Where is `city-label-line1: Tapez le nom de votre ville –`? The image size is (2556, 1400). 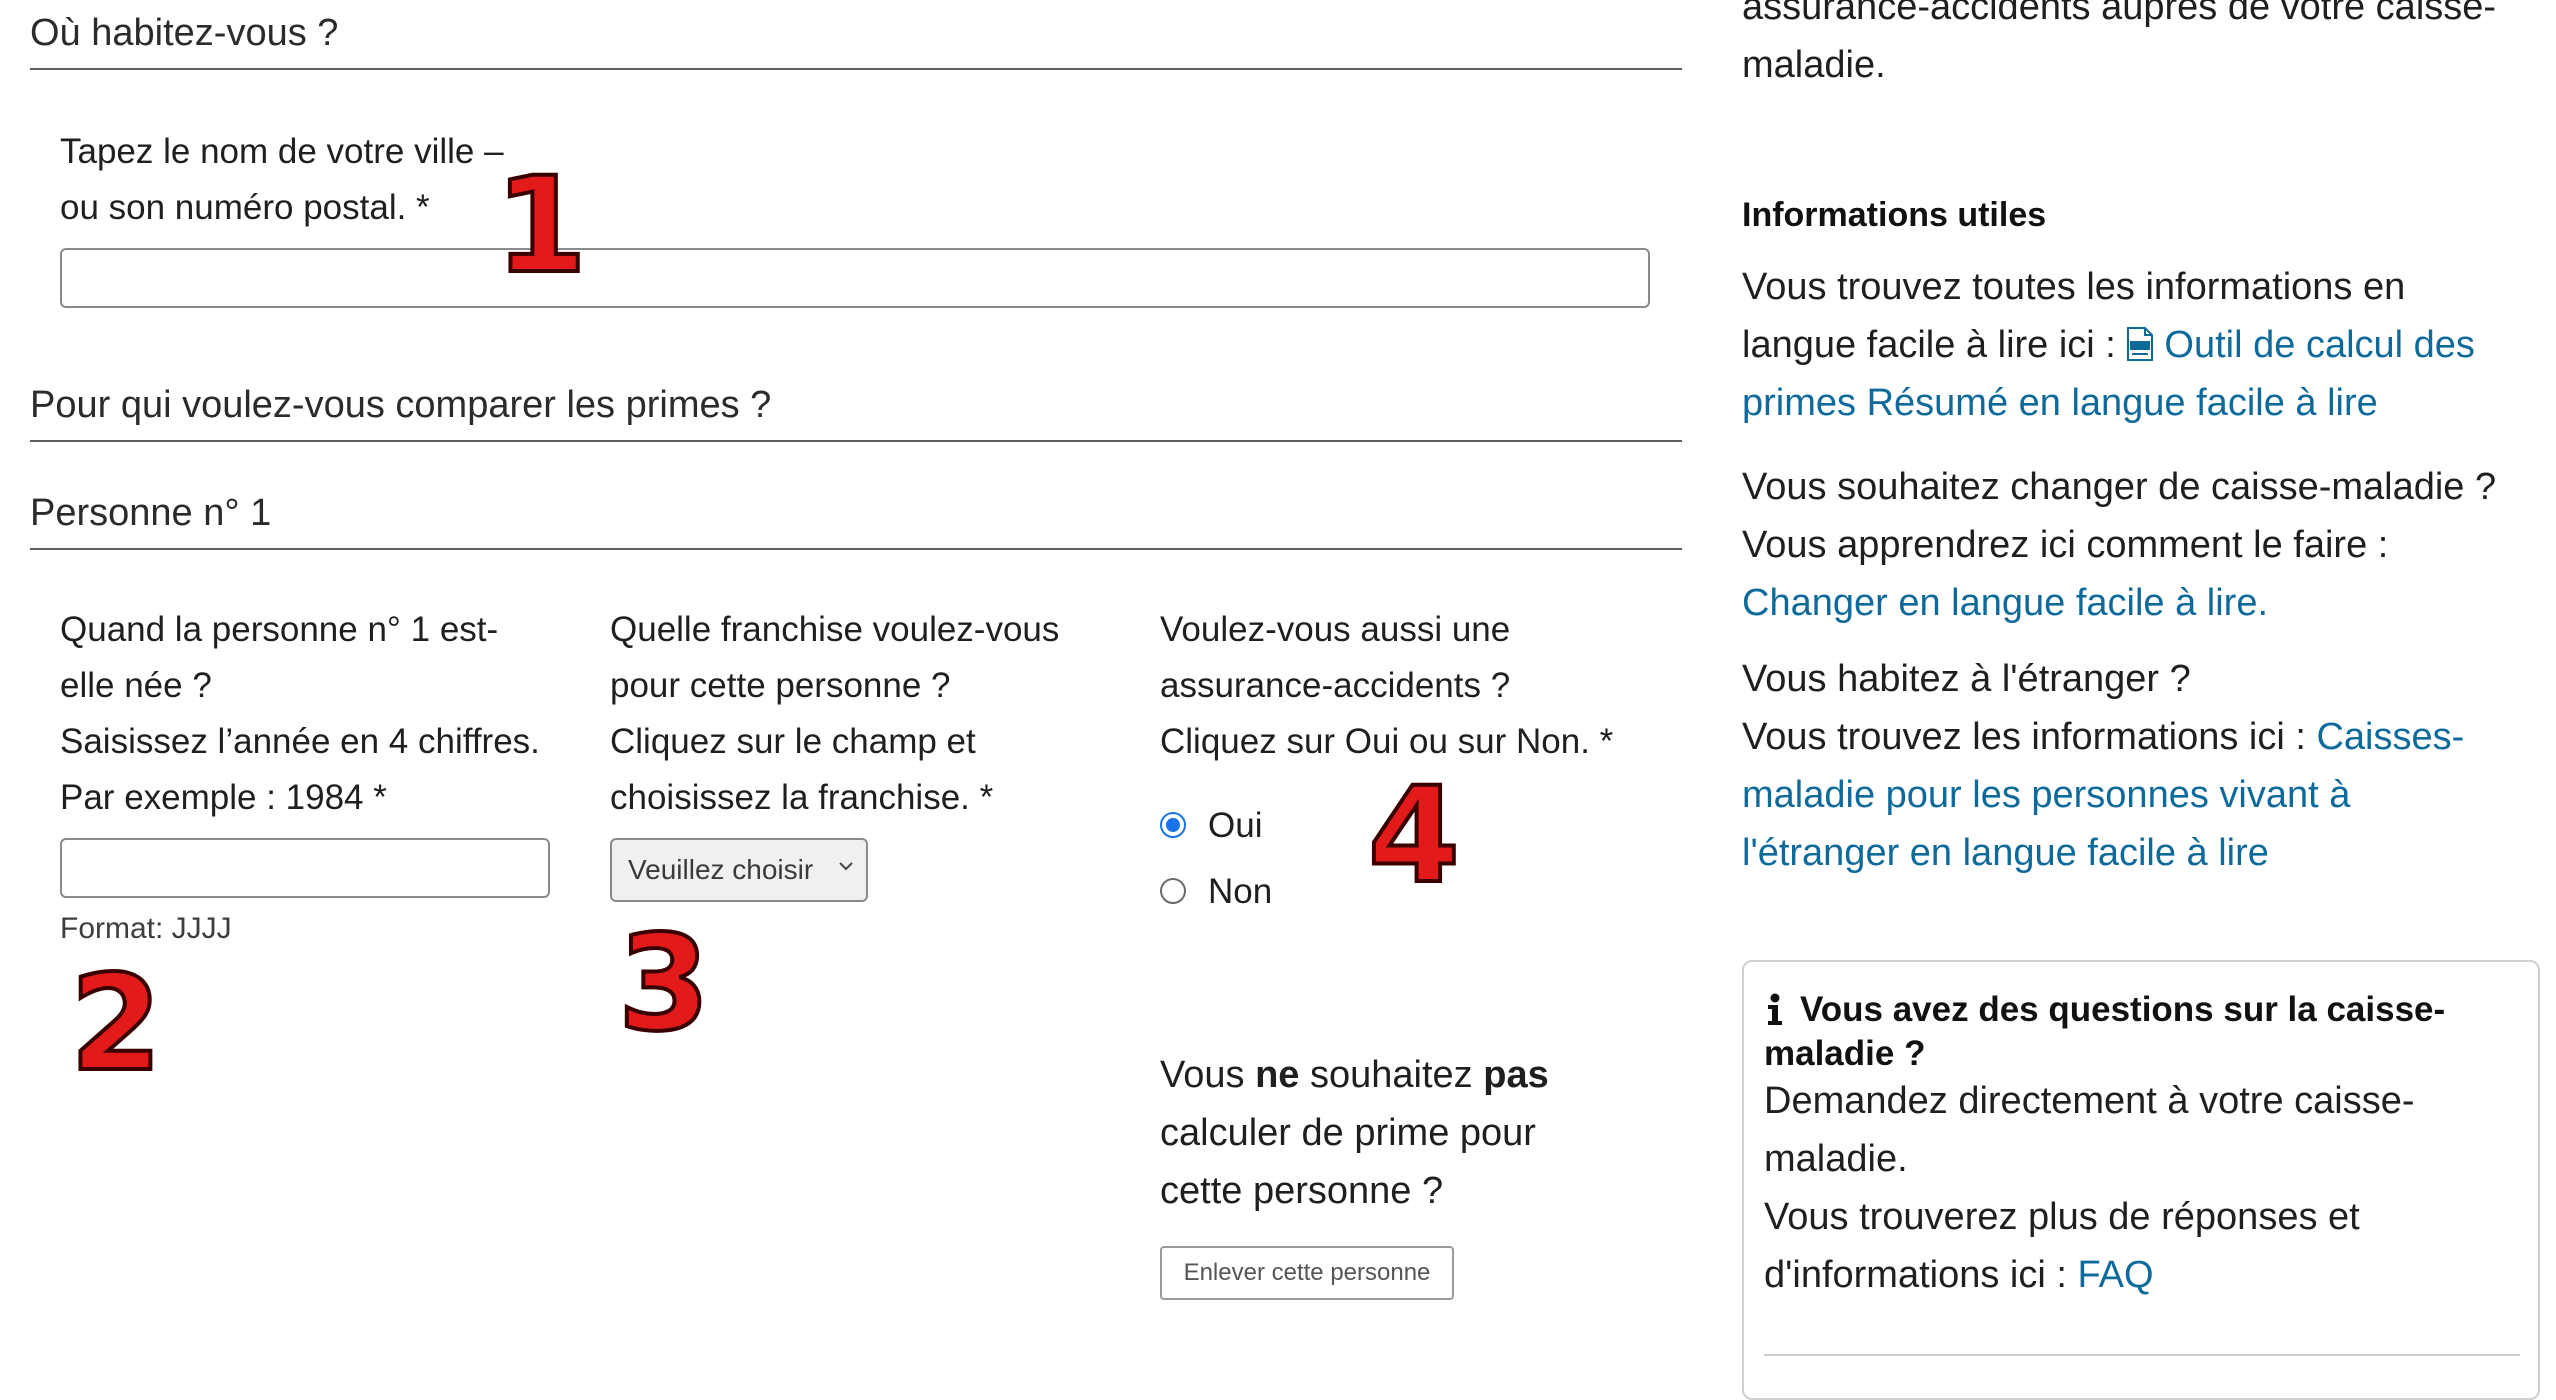
city-label-line1: Tapez le nom de votre ville – is located at coordinates (282, 151).